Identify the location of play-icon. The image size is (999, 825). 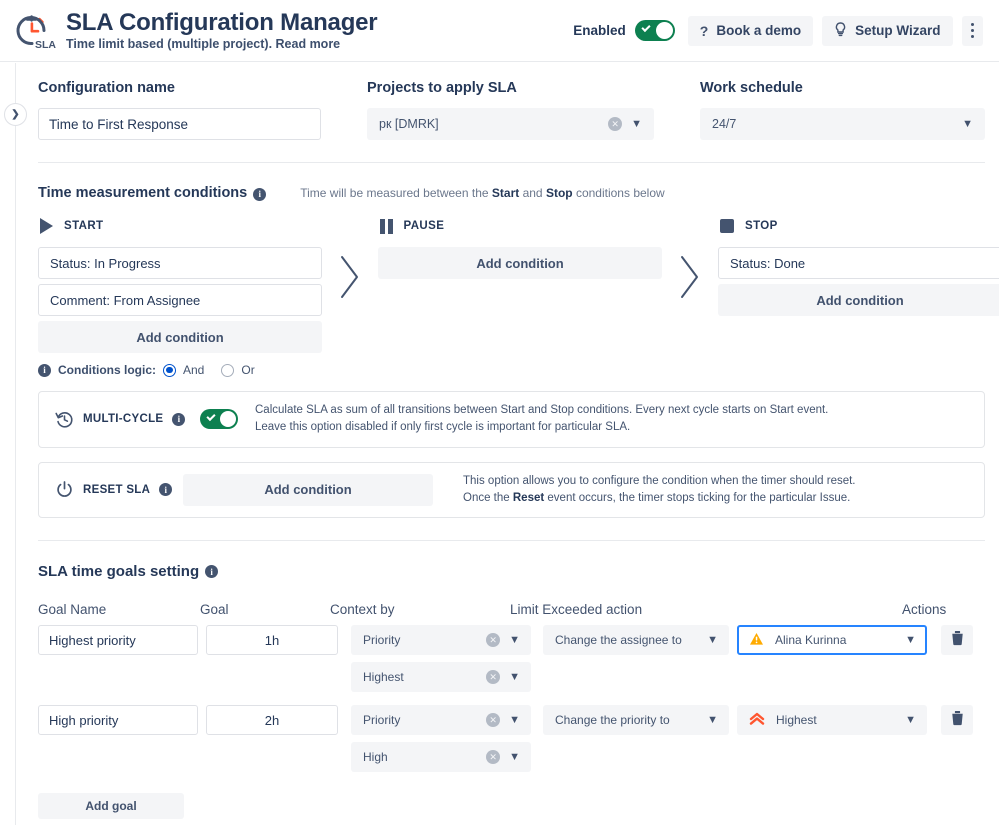
(46, 226).